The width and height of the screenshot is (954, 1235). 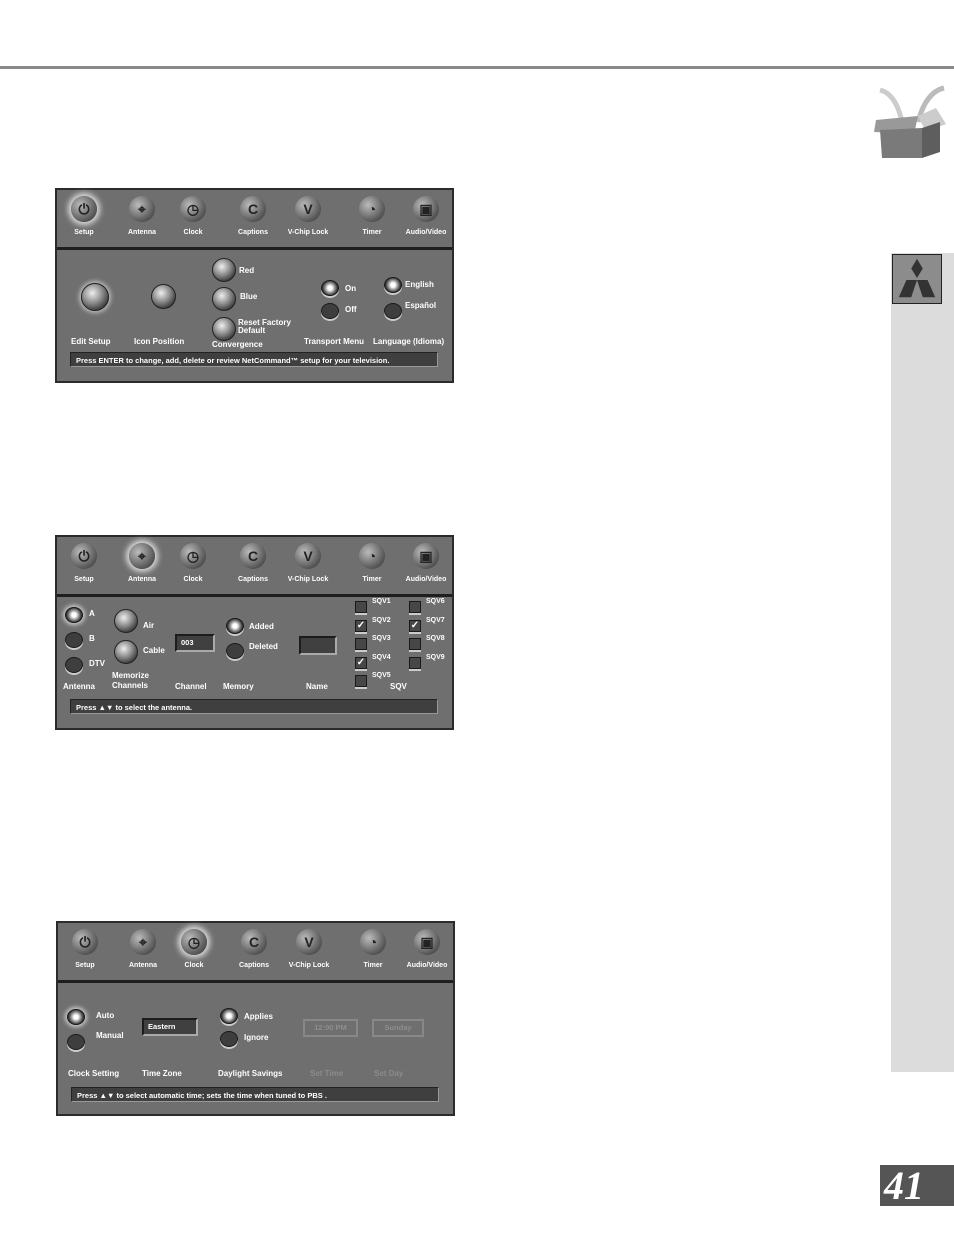 I want to click on convergence-blue-button, so click(x=224, y=299).